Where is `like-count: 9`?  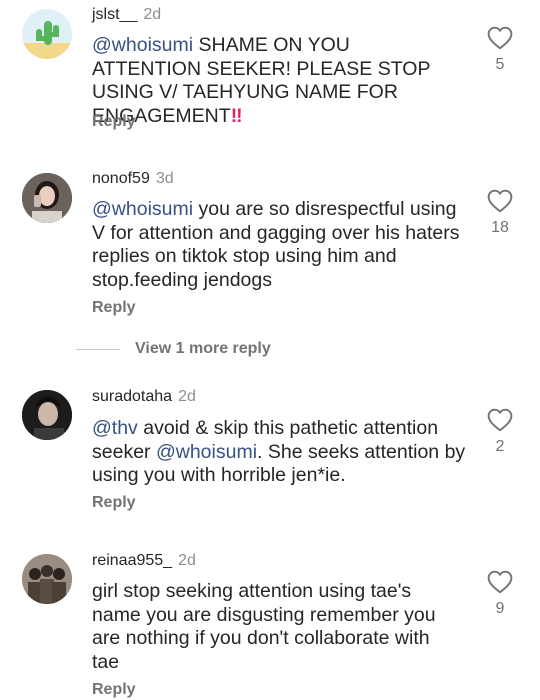
like-count: 9 is located at coordinates (500, 608).